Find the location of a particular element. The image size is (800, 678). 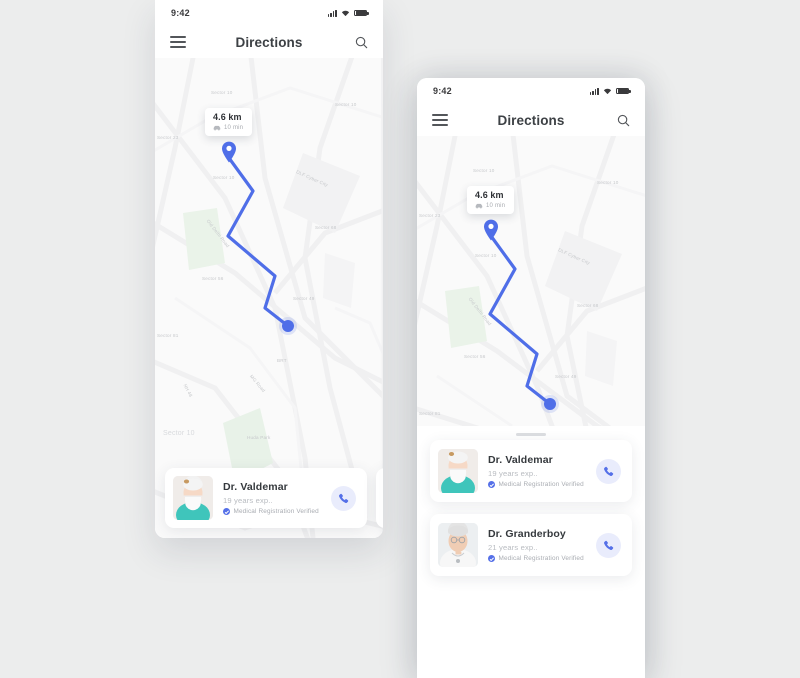

doctor-experience: 21 years exp.. is located at coordinates (513, 548).